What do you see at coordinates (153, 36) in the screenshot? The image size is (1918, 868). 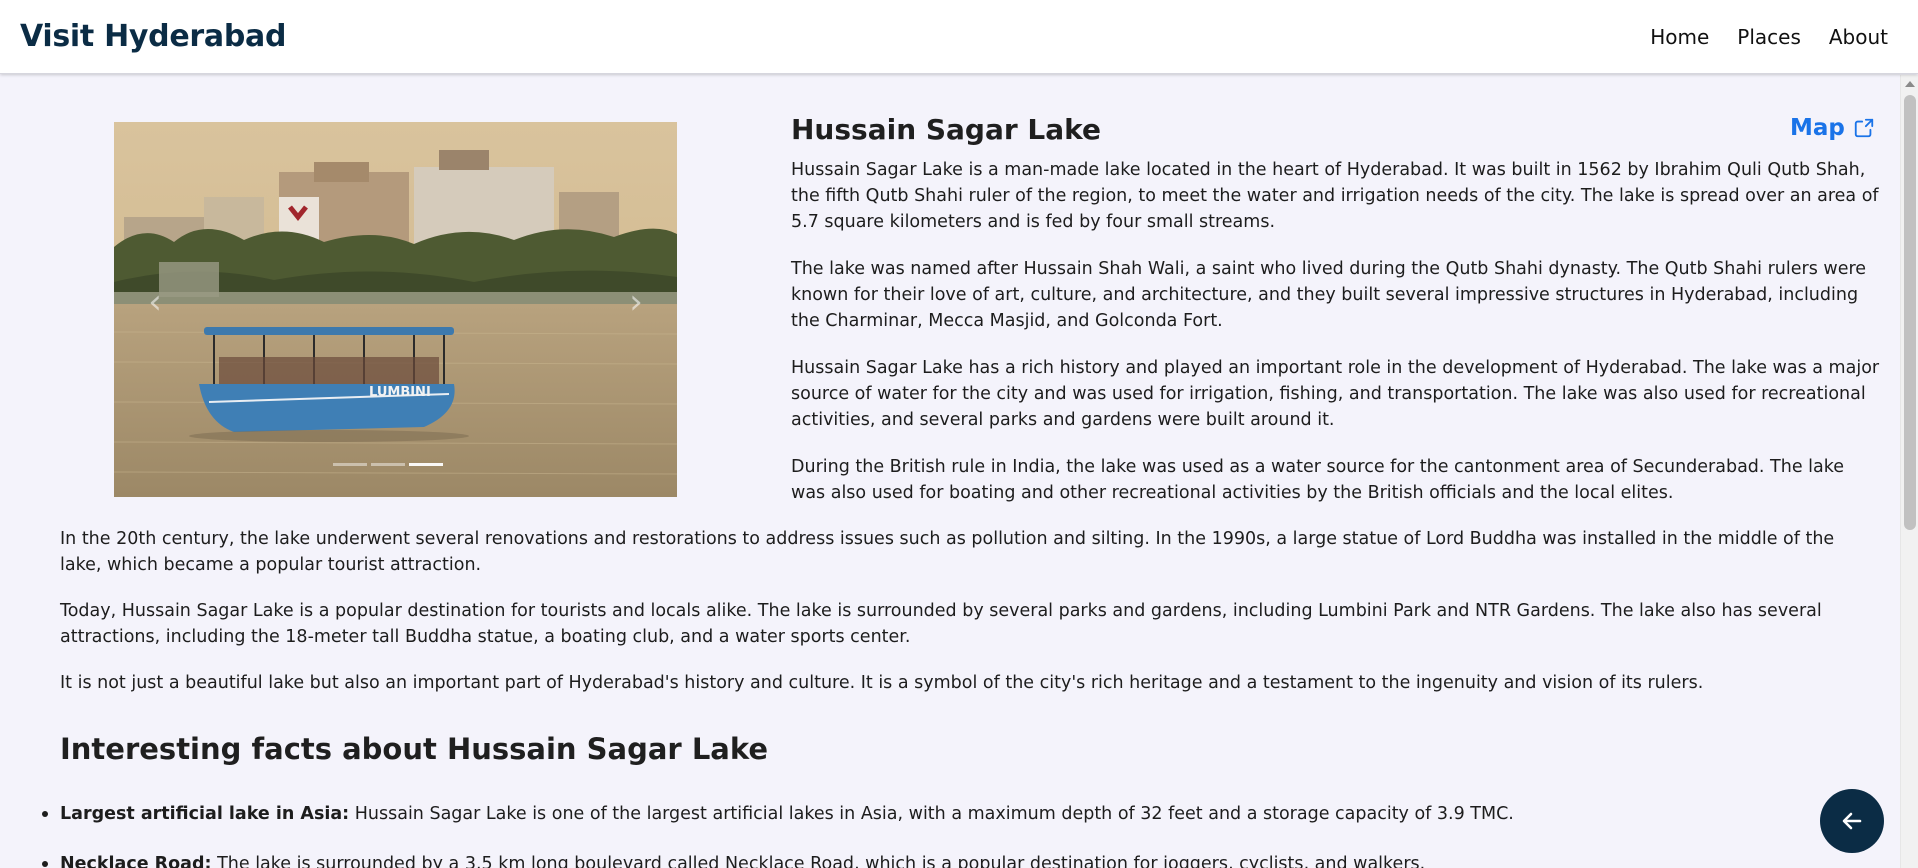 I see `brand-logo: Visit Hyderabad` at bounding box center [153, 36].